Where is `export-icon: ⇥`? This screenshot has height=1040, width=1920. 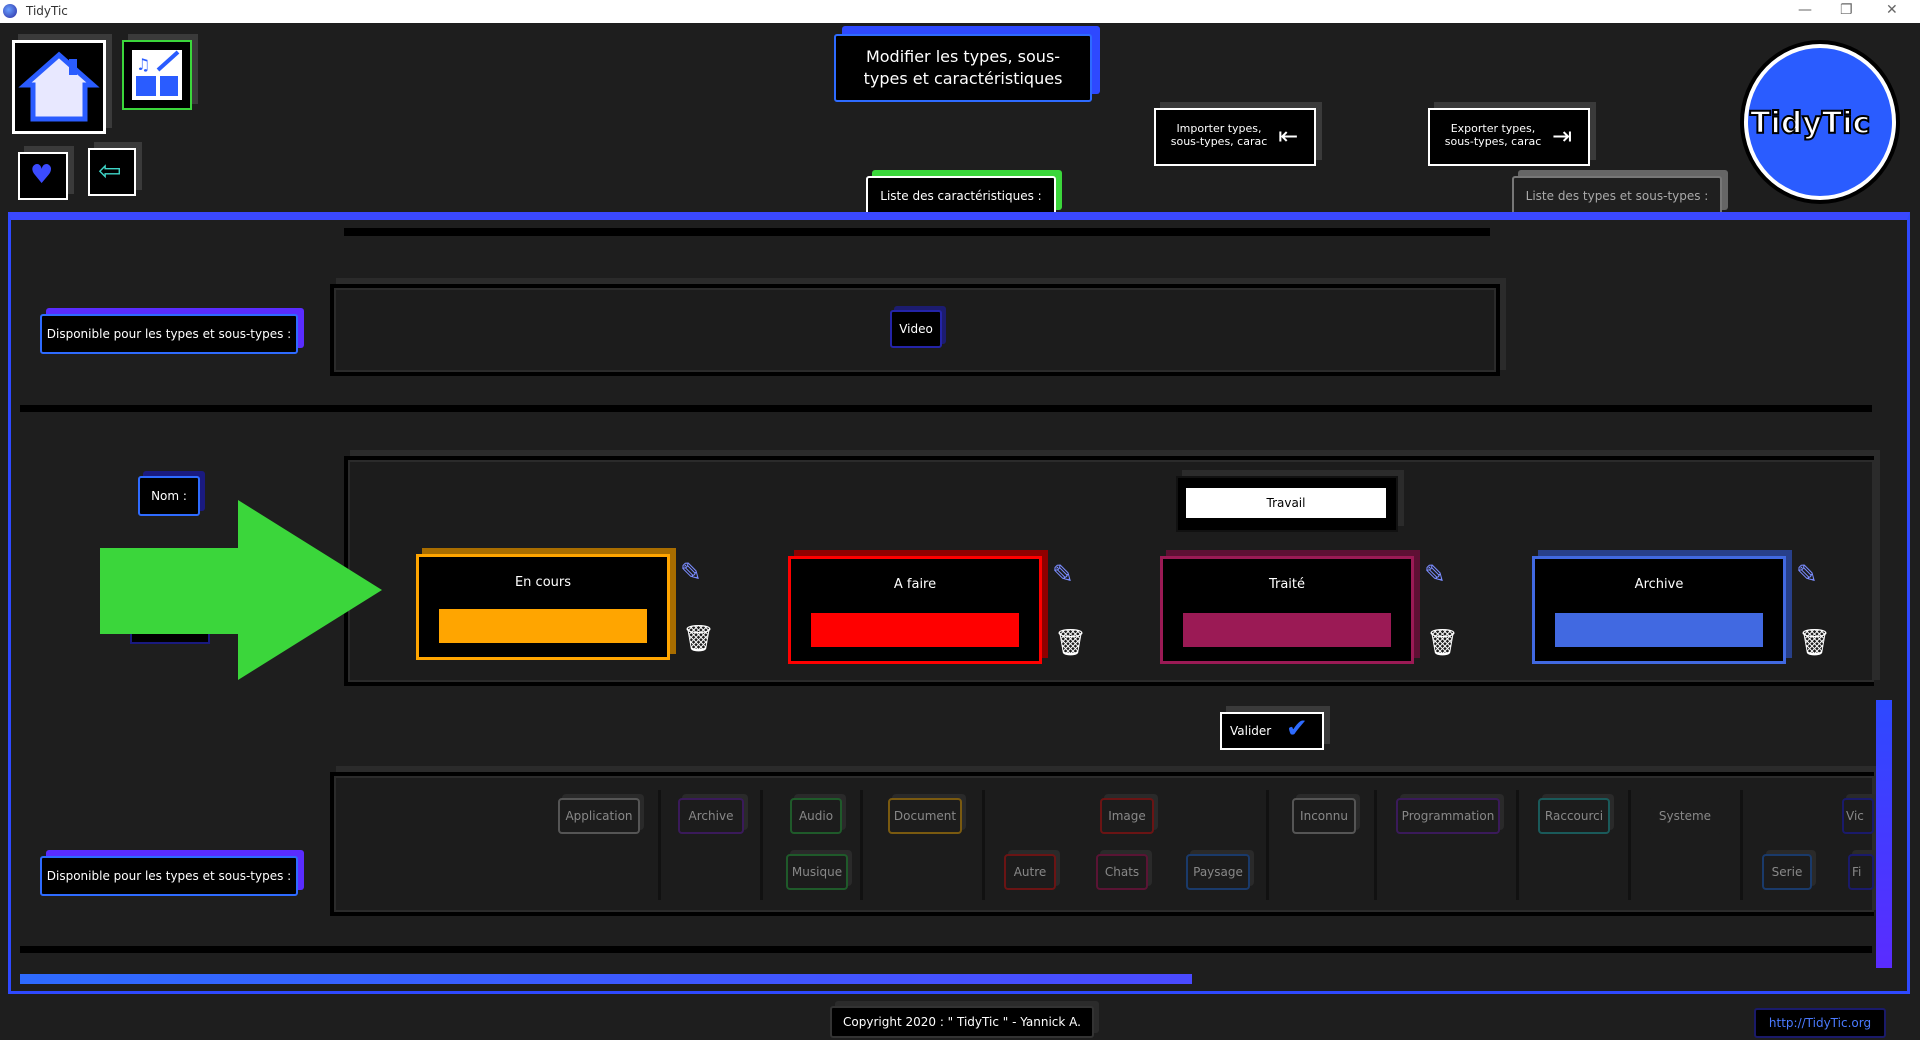
export-icon: ⇥ is located at coordinates (1562, 136).